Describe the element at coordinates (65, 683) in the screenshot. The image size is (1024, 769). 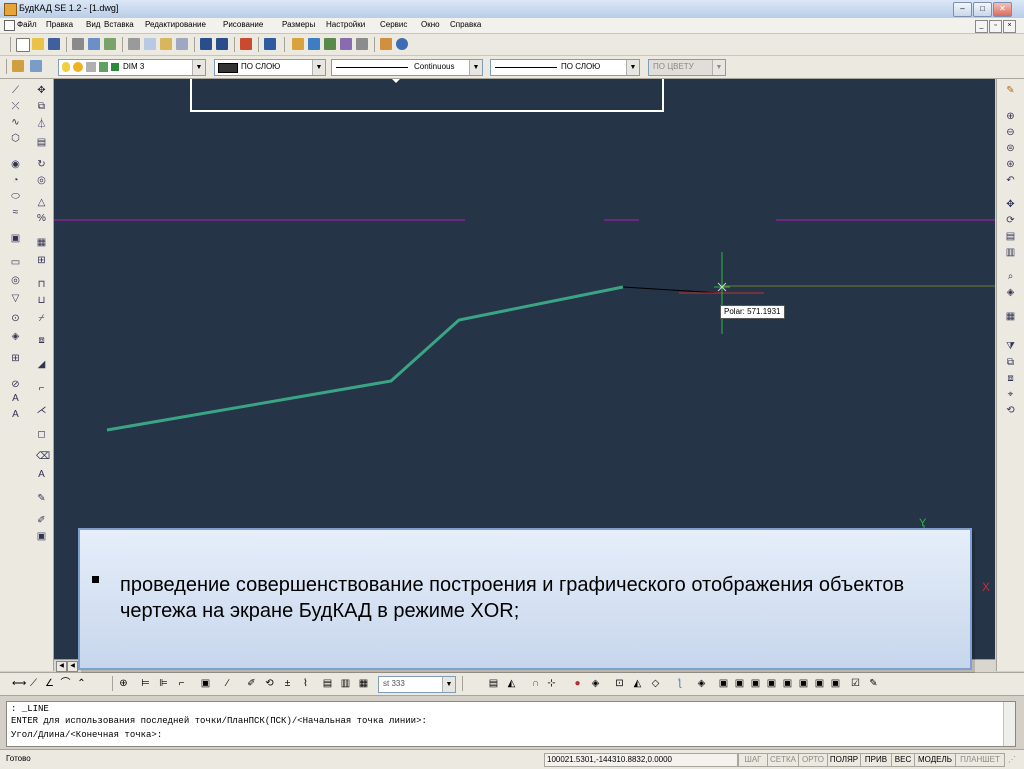
I see `arc-length-icon: ⌒` at that location.